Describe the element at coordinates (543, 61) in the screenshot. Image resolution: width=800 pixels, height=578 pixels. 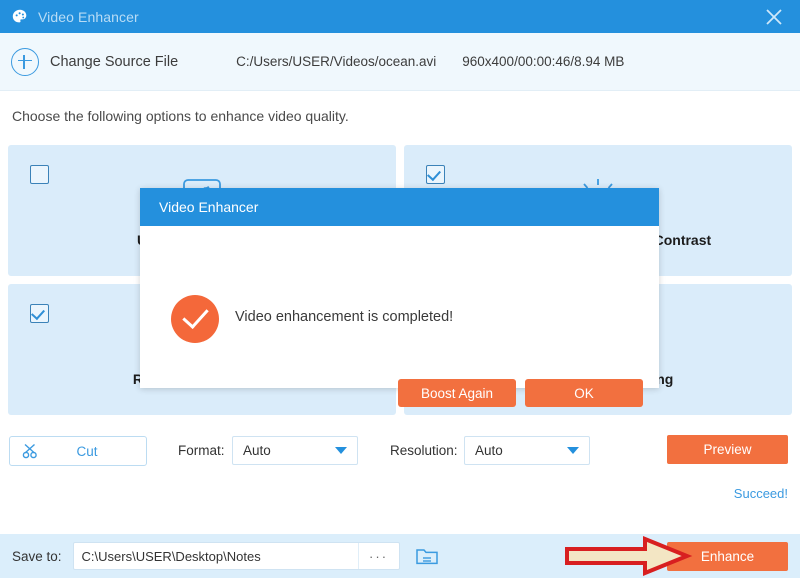
I see `source-file-meta: 960x400/00:00:46/8.94 MB` at that location.